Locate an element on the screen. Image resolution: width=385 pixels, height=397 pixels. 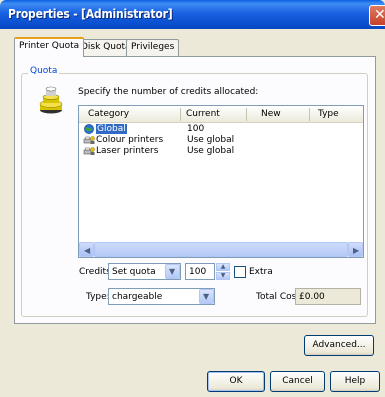
extra-label: Extra is located at coordinates (261, 272).